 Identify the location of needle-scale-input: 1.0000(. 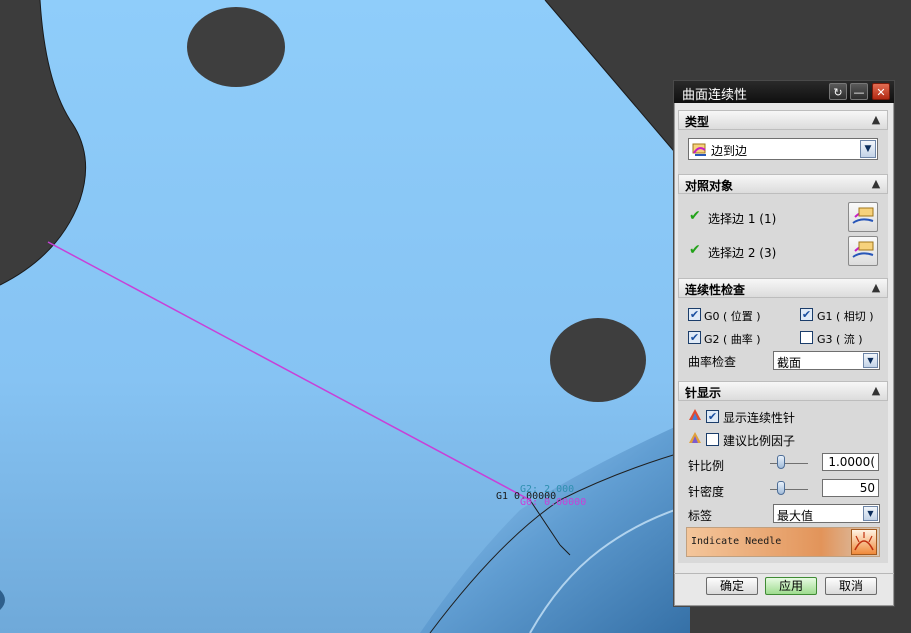
(850, 462).